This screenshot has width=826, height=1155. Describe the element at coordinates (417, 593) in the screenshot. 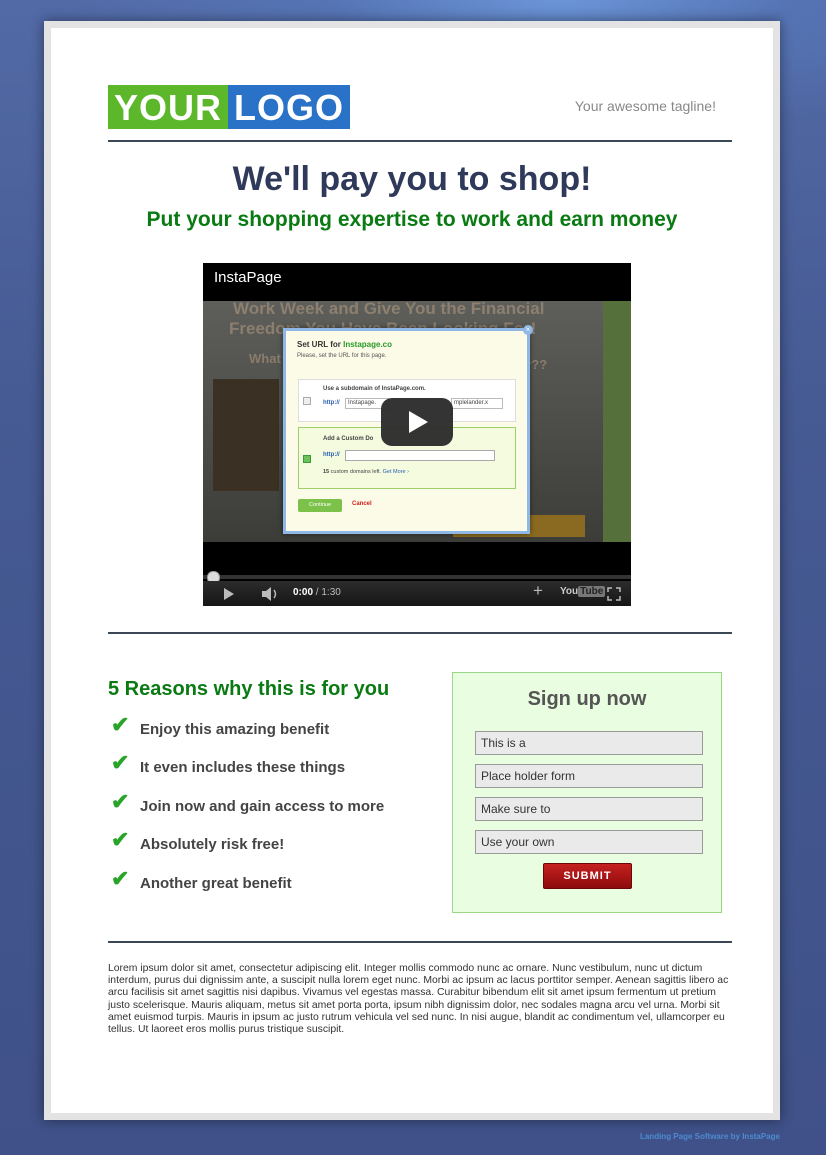

I see `video-controls: 0:00 / 1:30 + You Tube` at that location.